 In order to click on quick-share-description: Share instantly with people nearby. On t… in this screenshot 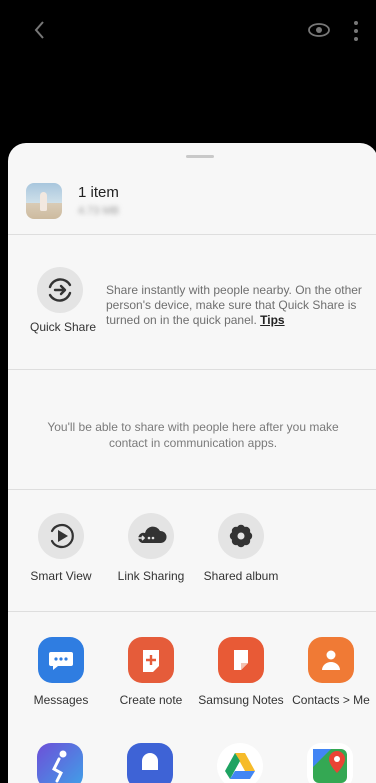, I will do `click(241, 305)`.